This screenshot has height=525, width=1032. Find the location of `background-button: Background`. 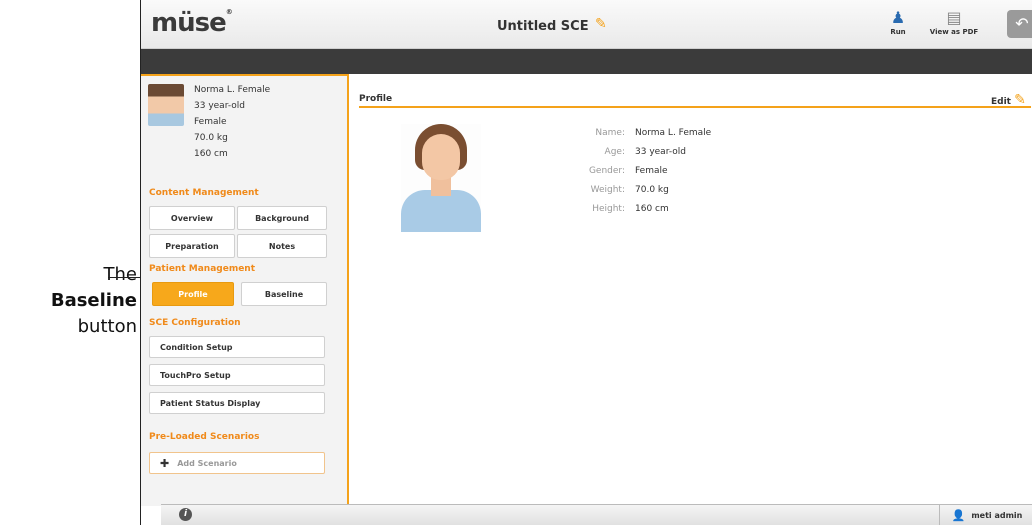

background-button: Background is located at coordinates (282, 218).